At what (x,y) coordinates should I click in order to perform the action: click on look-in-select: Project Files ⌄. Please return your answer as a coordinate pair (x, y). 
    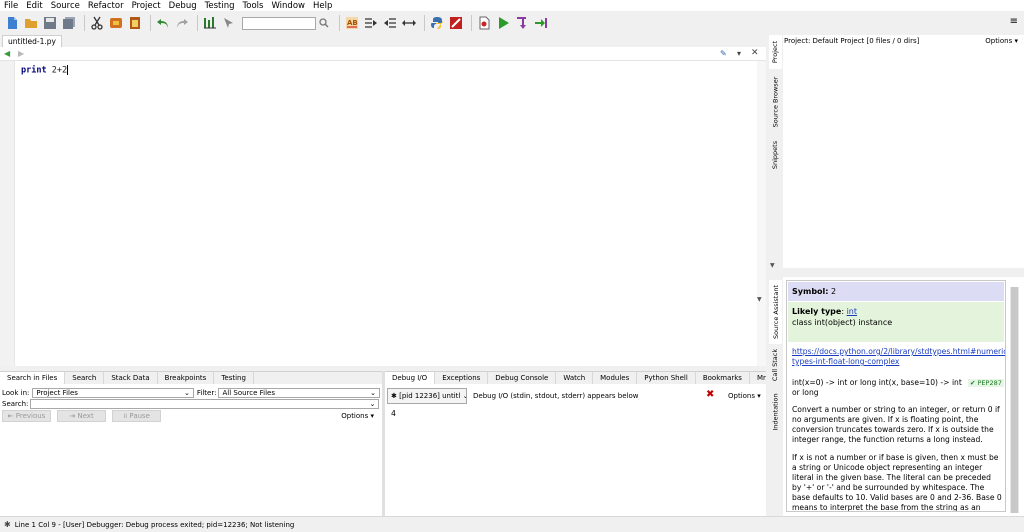
    Looking at the image, I should click on (113, 392).